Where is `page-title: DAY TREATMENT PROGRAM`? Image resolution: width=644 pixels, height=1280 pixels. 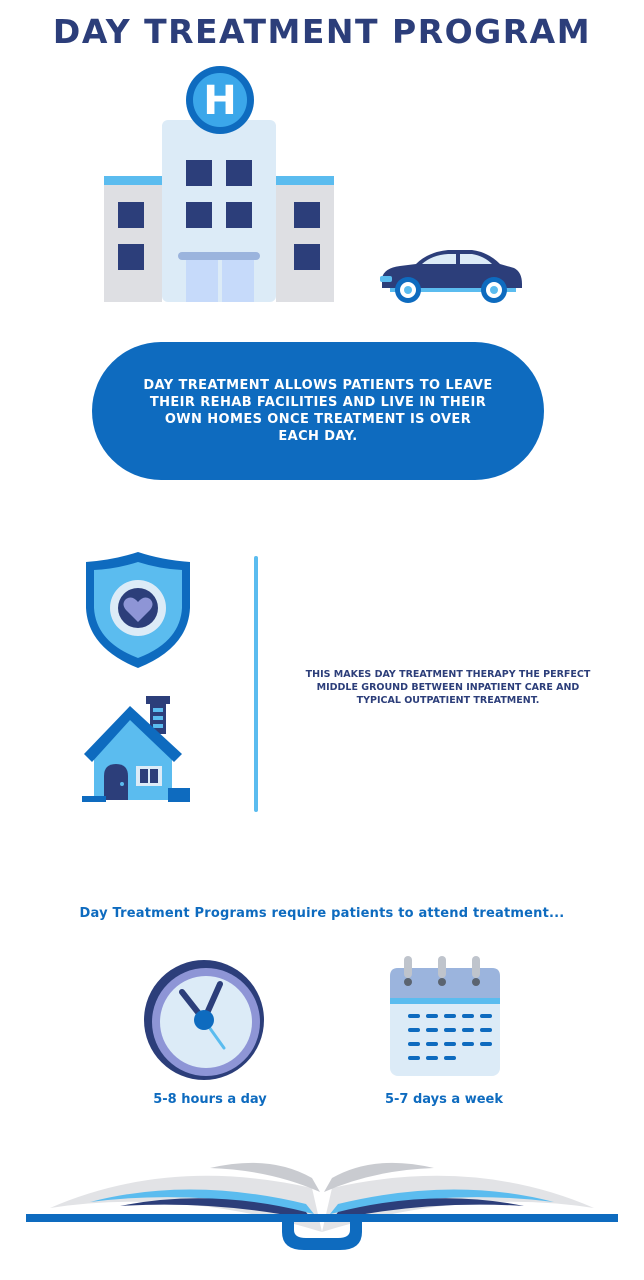 page-title: DAY TREATMENT PROGRAM is located at coordinates (322, 31).